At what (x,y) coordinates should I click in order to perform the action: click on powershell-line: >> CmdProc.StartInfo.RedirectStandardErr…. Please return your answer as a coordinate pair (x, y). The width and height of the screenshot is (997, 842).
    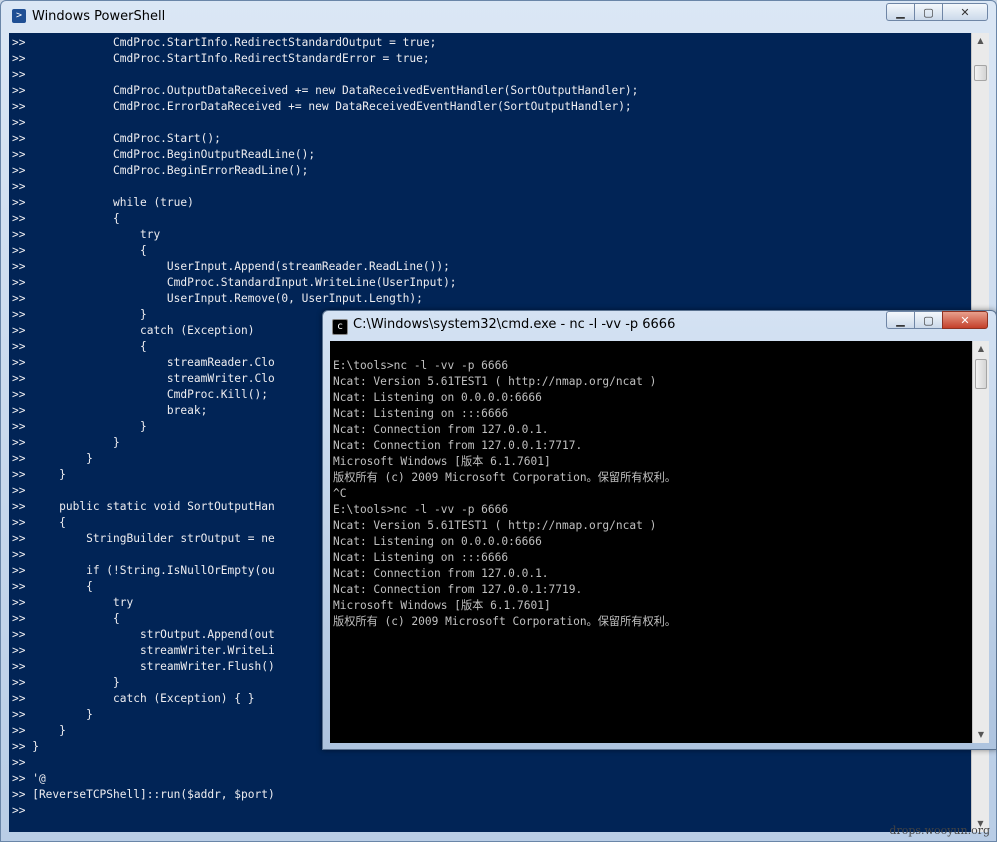
    Looking at the image, I should click on (221, 58).